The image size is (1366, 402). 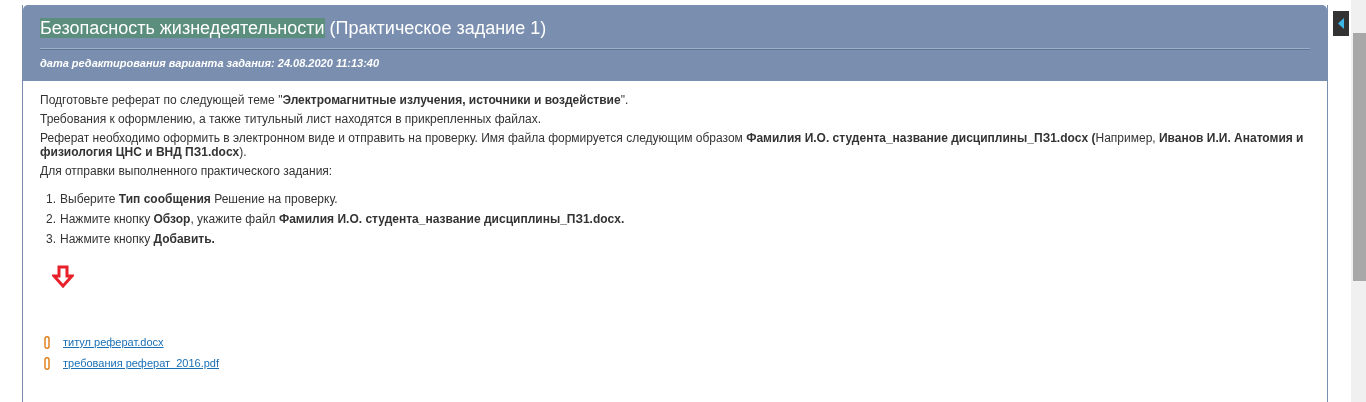 I want to click on step-text: Выберите Тип сообщения Решение на проверку., so click(x=199, y=199).